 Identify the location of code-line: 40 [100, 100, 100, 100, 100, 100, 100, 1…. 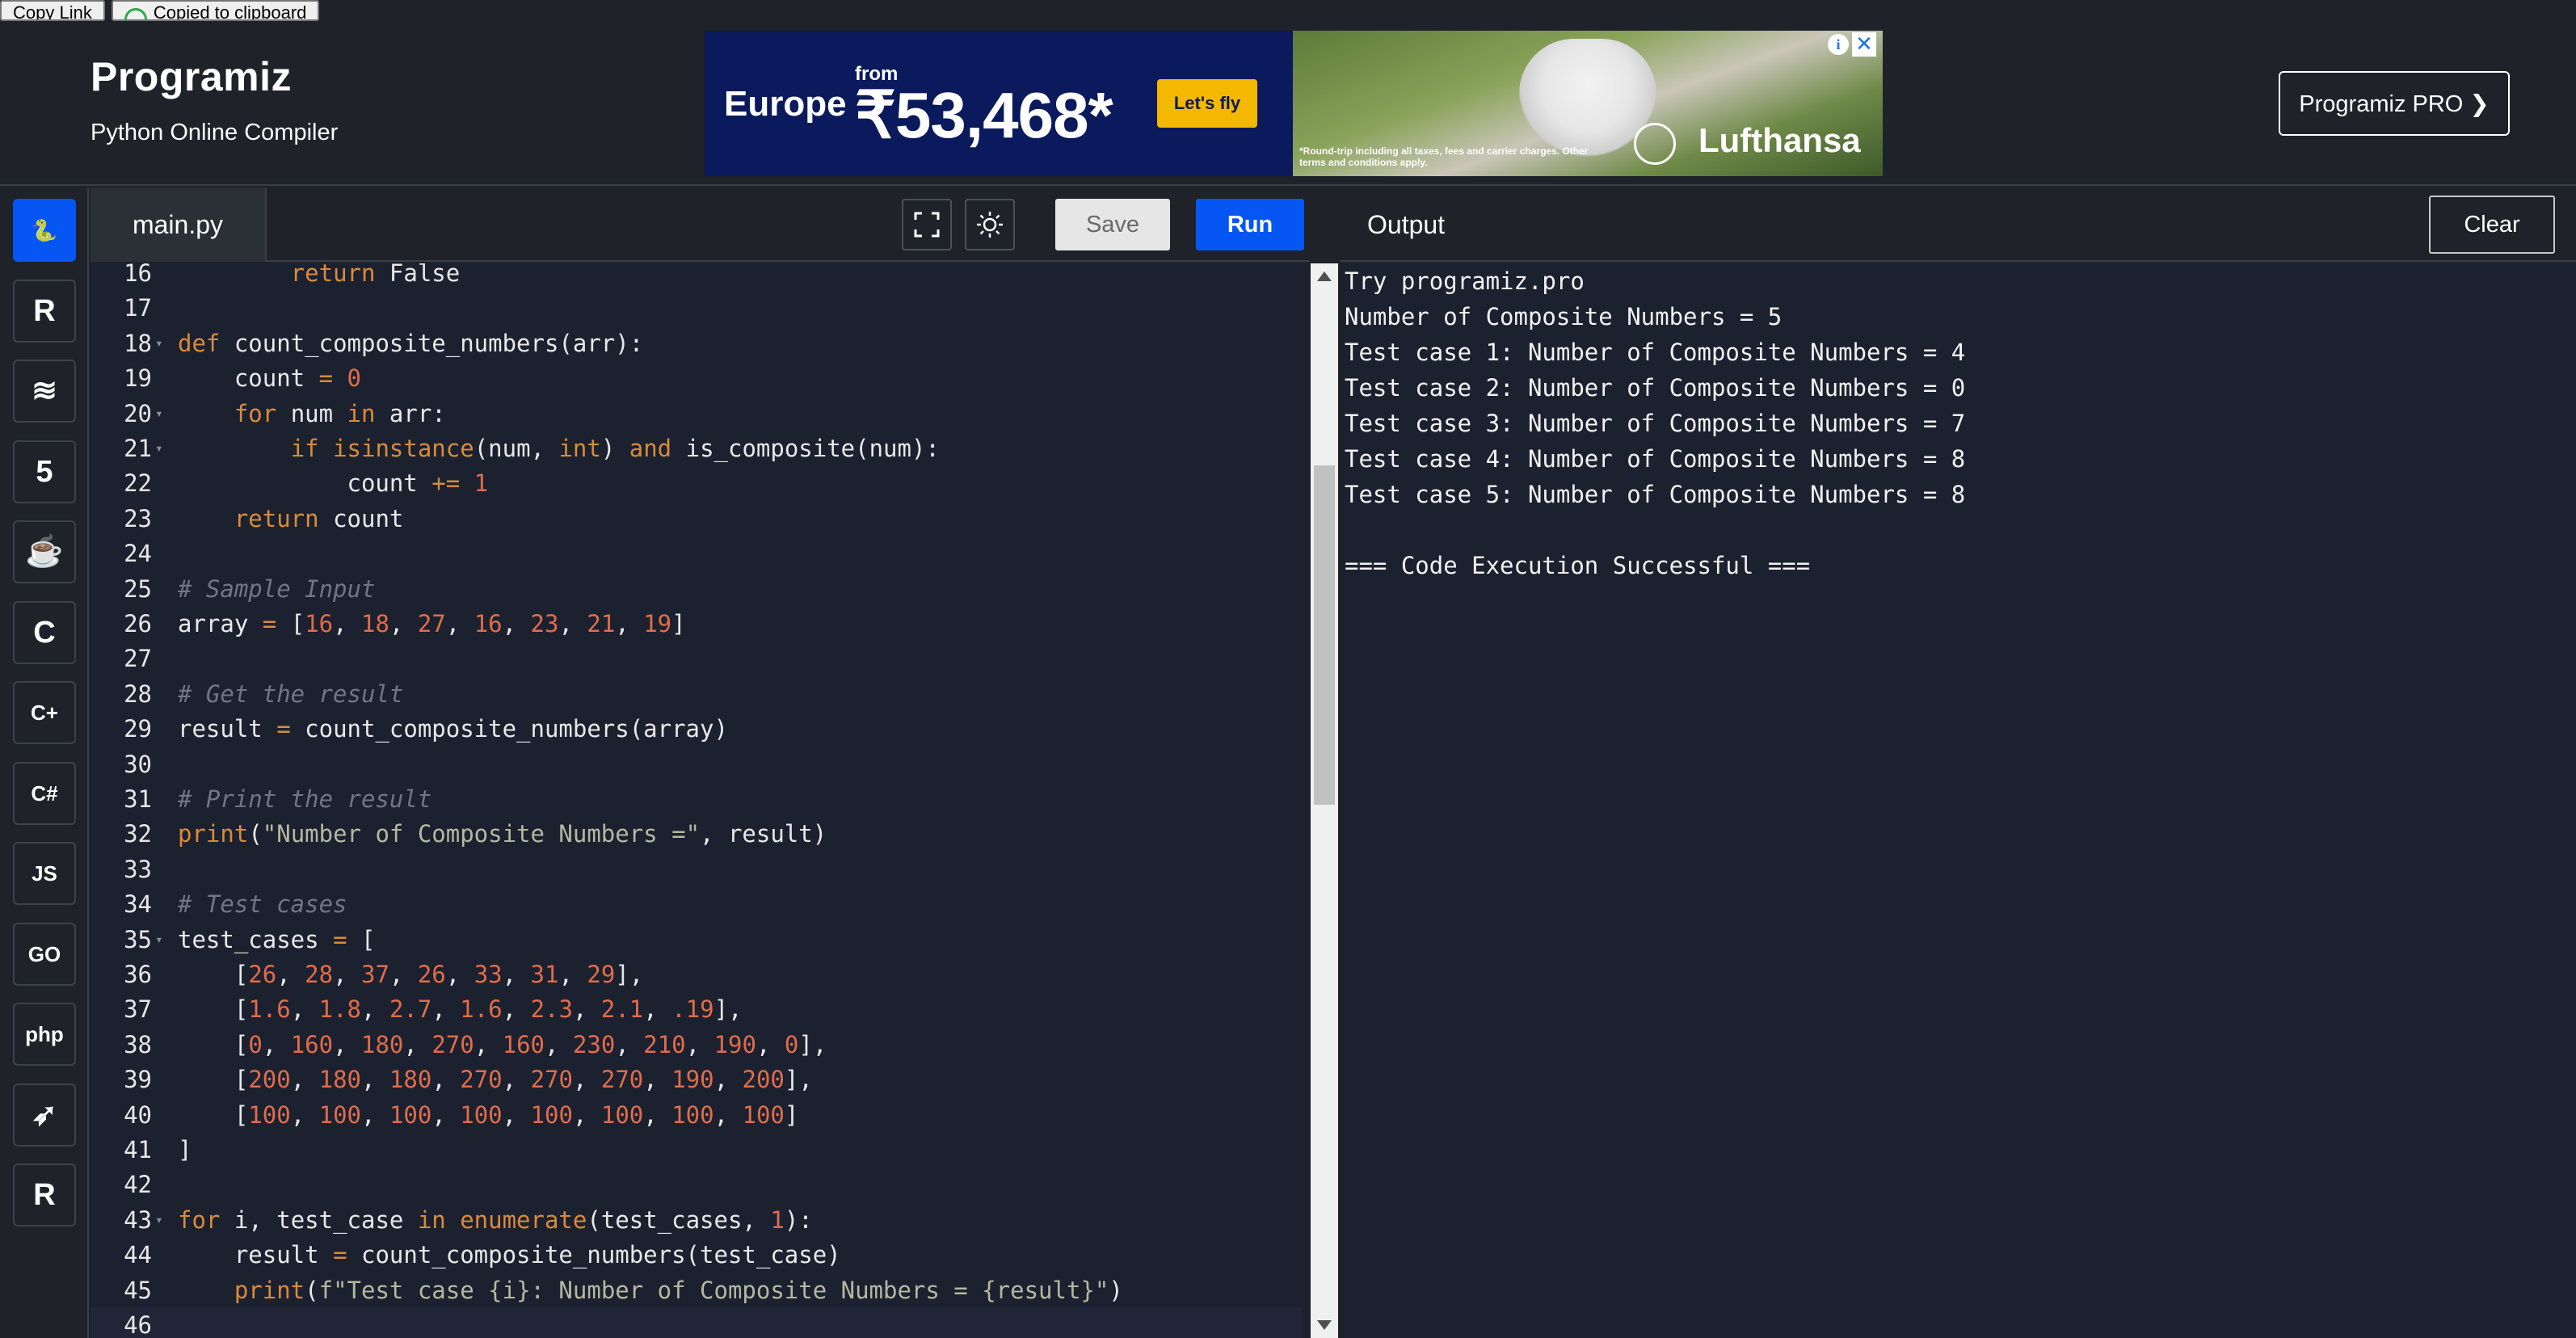
(696, 1115).